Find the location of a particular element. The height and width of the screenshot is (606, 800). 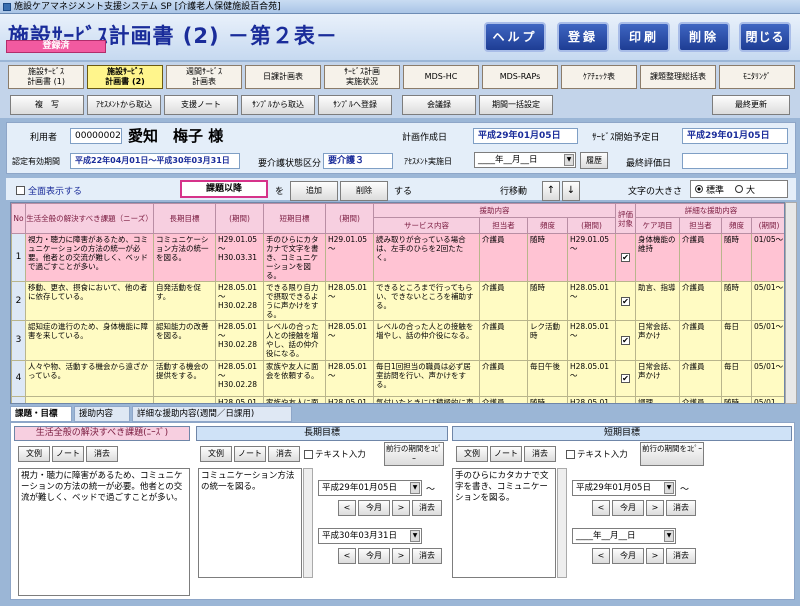

add-row-button: 追加 is located at coordinates (314, 191).